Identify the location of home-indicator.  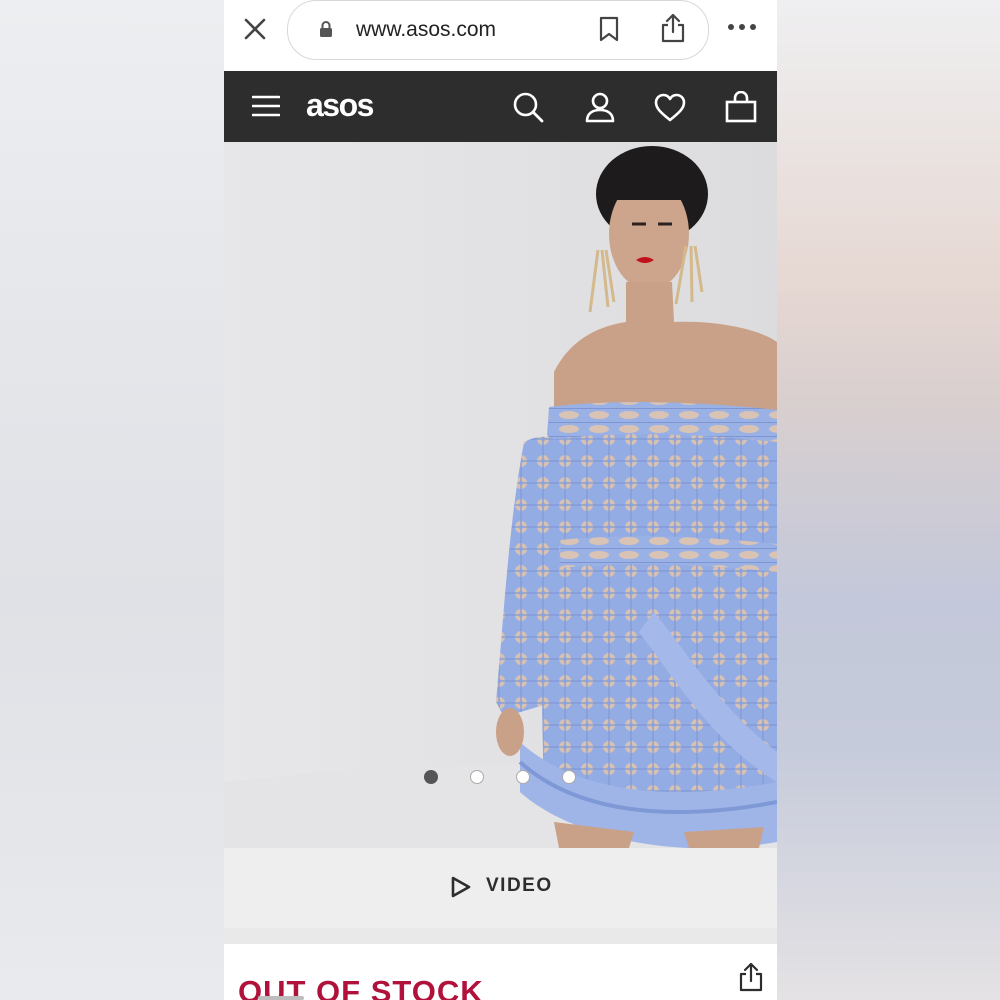
(281, 998).